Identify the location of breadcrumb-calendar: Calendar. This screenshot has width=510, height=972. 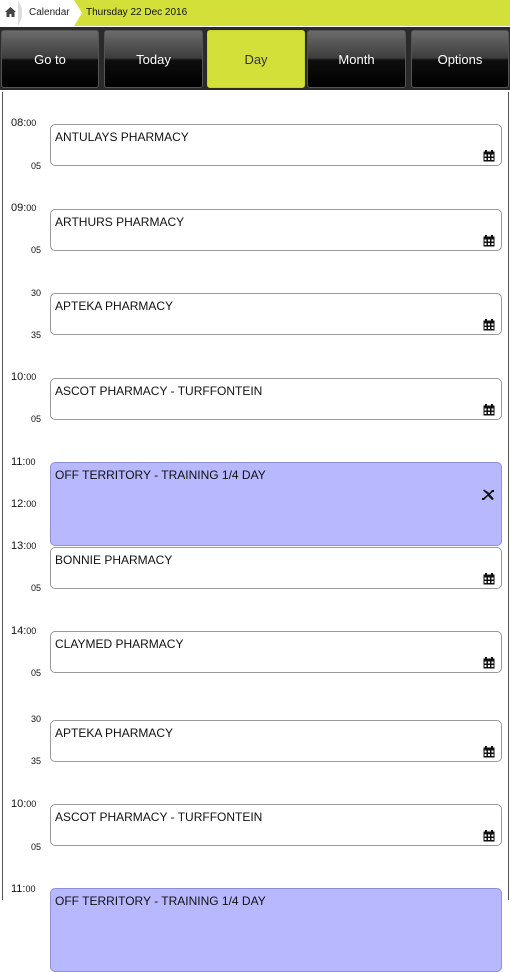
(48, 13).